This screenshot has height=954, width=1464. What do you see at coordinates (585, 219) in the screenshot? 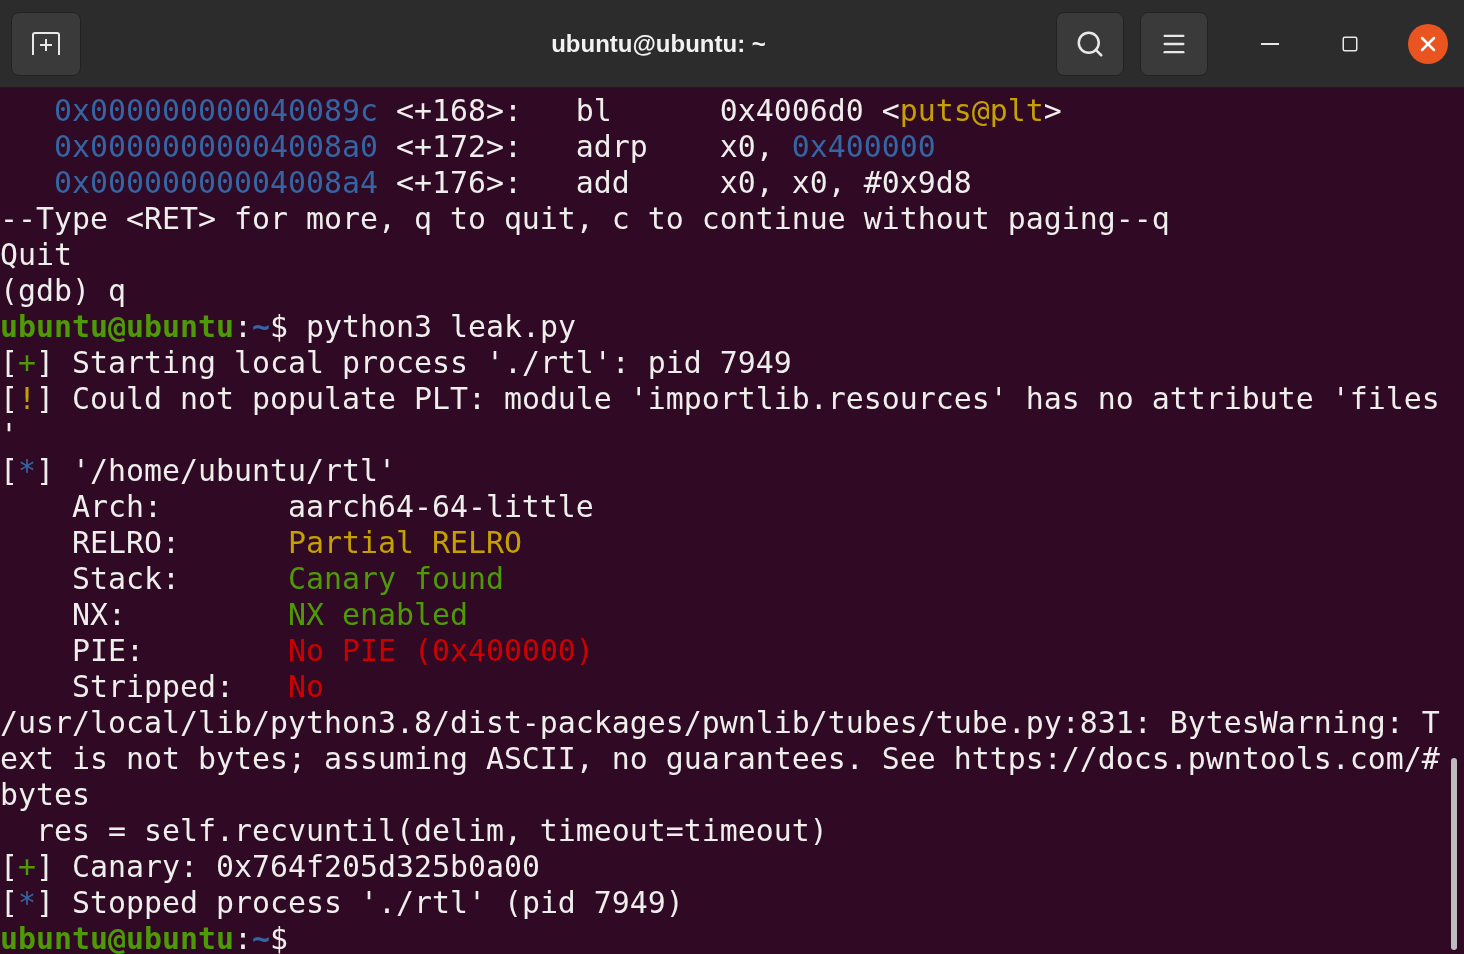
I see `terminal-line: --Type <RET> for more, q to quit, c to continue without paging--q` at bounding box center [585, 219].